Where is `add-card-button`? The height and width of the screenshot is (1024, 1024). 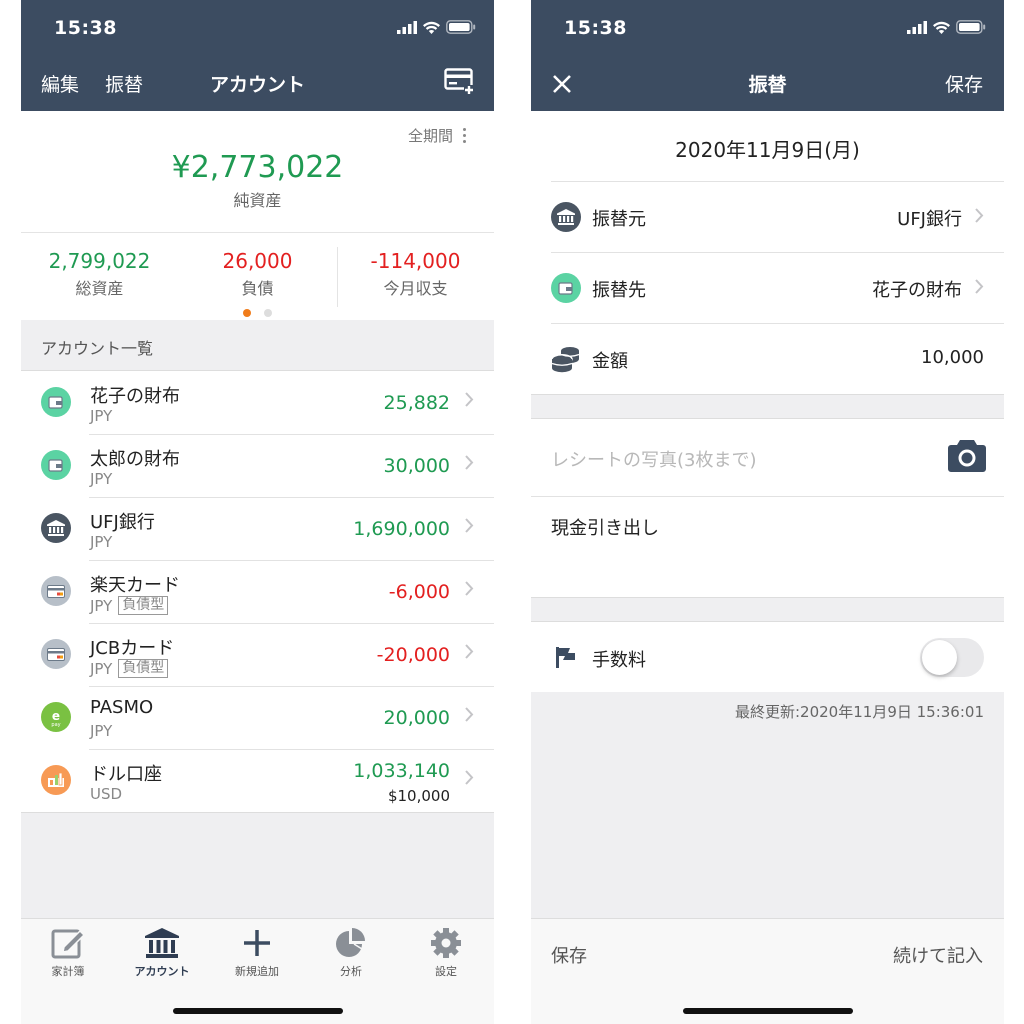
add-card-button is located at coordinates (460, 84).